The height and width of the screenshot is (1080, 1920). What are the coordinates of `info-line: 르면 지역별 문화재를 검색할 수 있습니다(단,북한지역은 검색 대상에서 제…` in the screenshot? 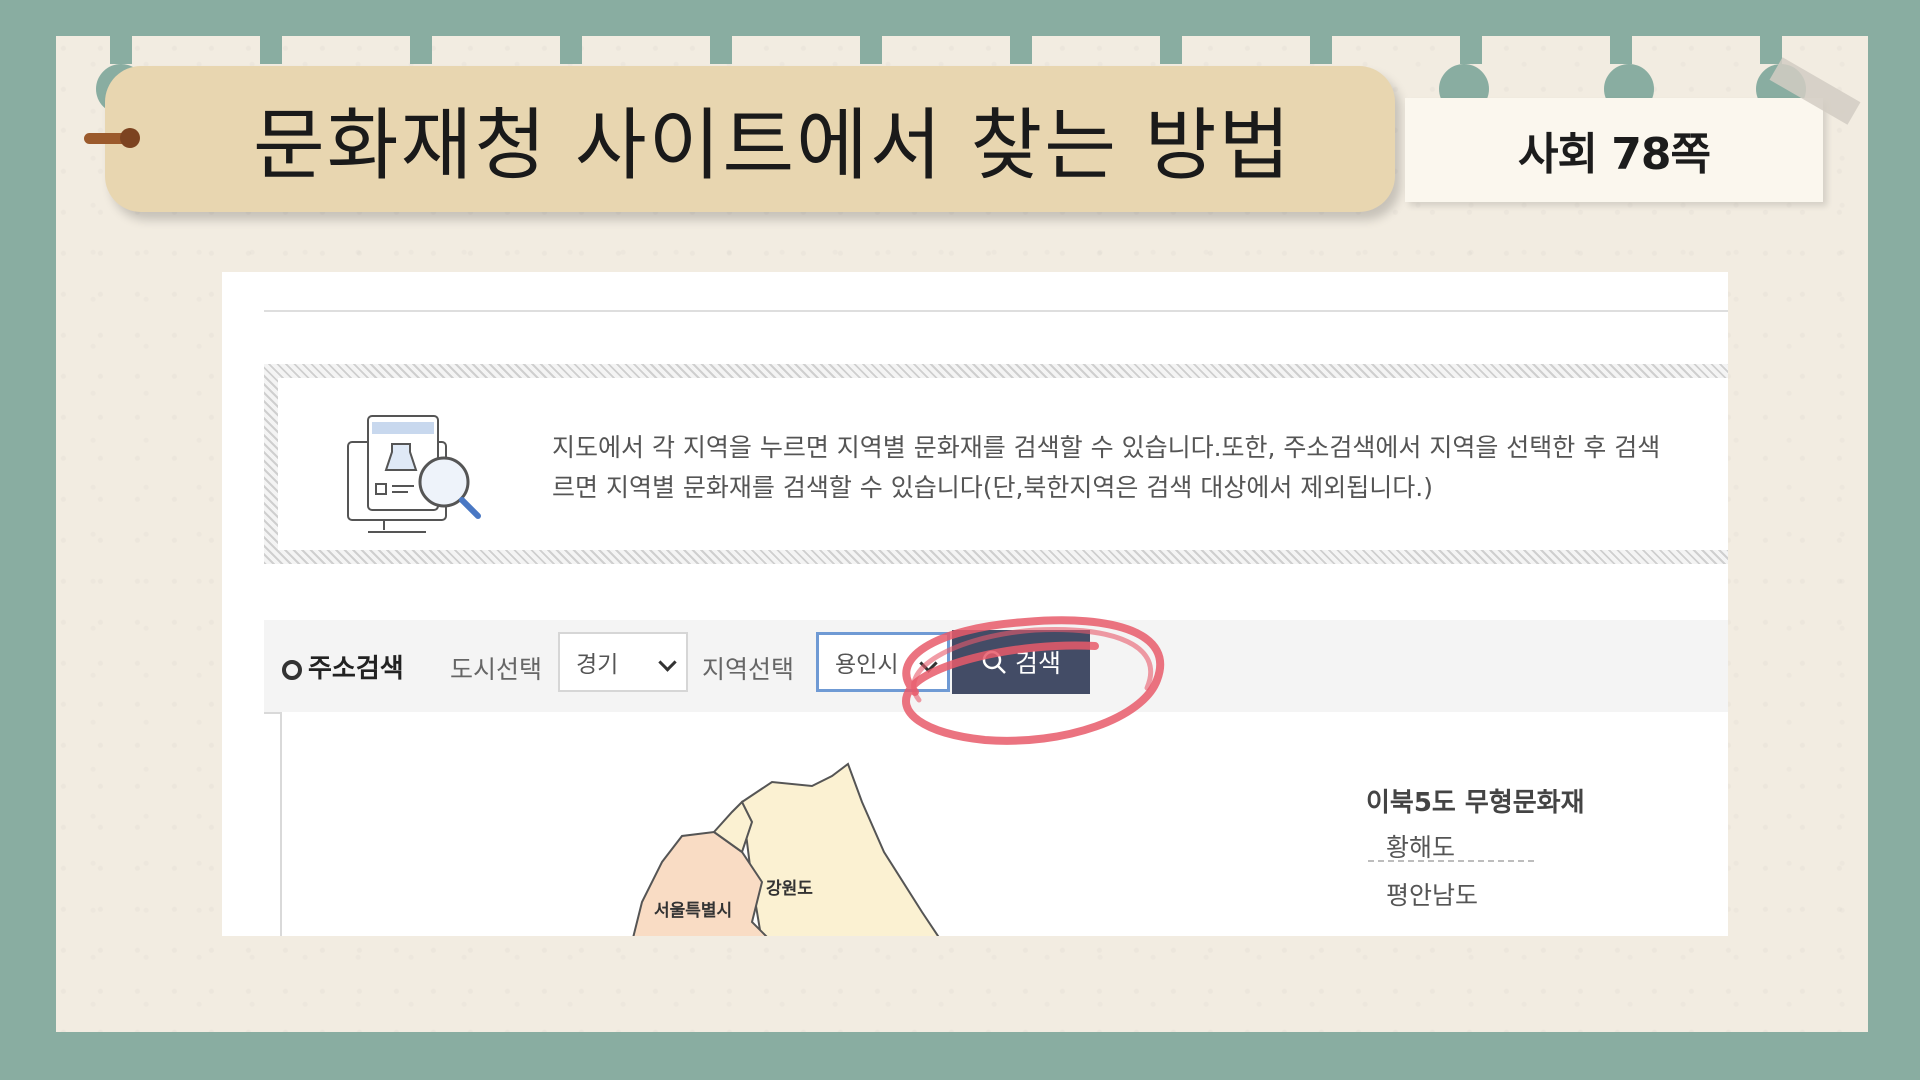 It's located at (992, 487).